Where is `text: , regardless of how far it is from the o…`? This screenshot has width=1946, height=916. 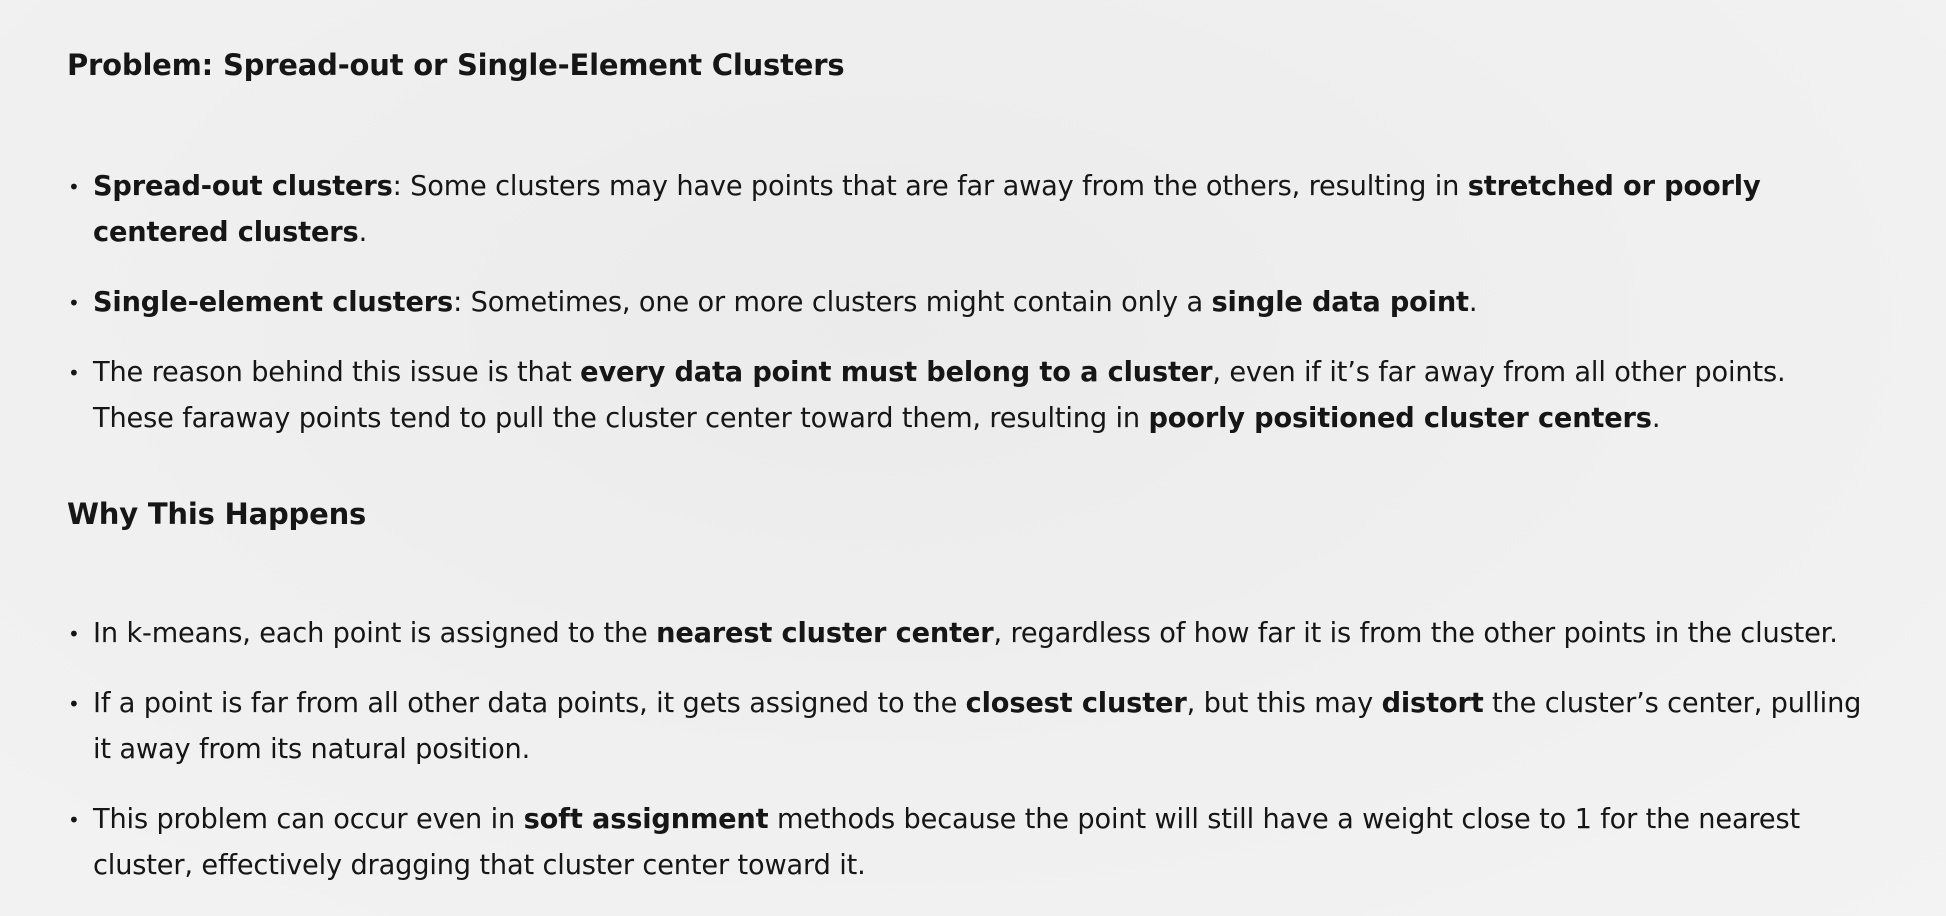 text: , regardless of how far it is from the o… is located at coordinates (1415, 633).